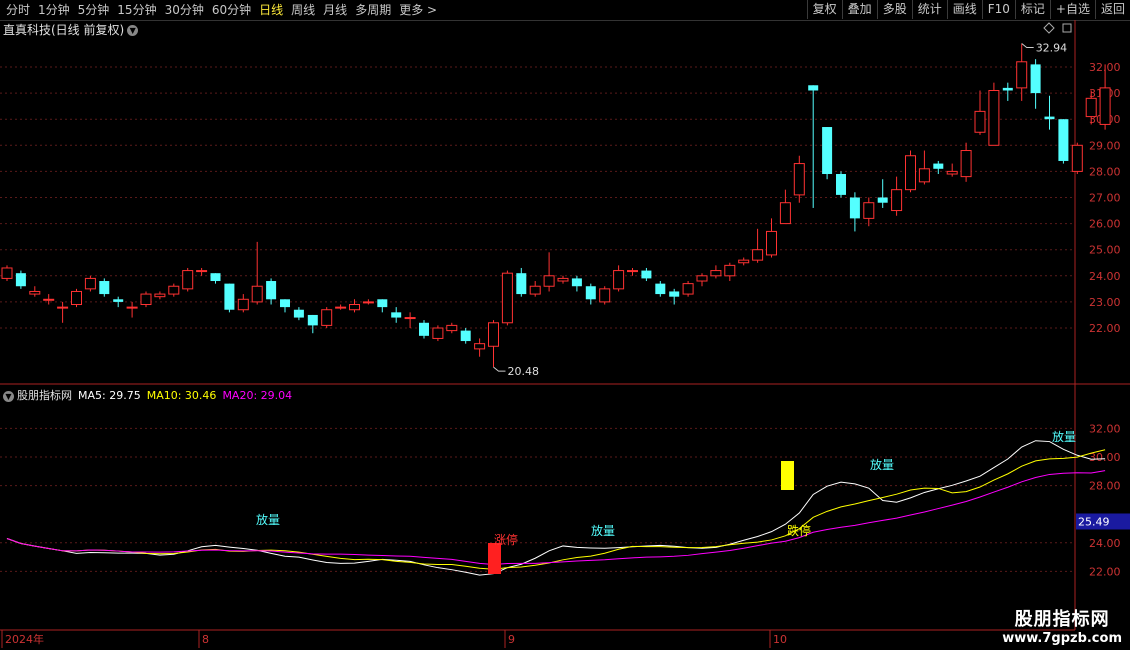 This screenshot has width=1130, height=650. I want to click on watermark-url: www.7gpzb.com, so click(1062, 638).